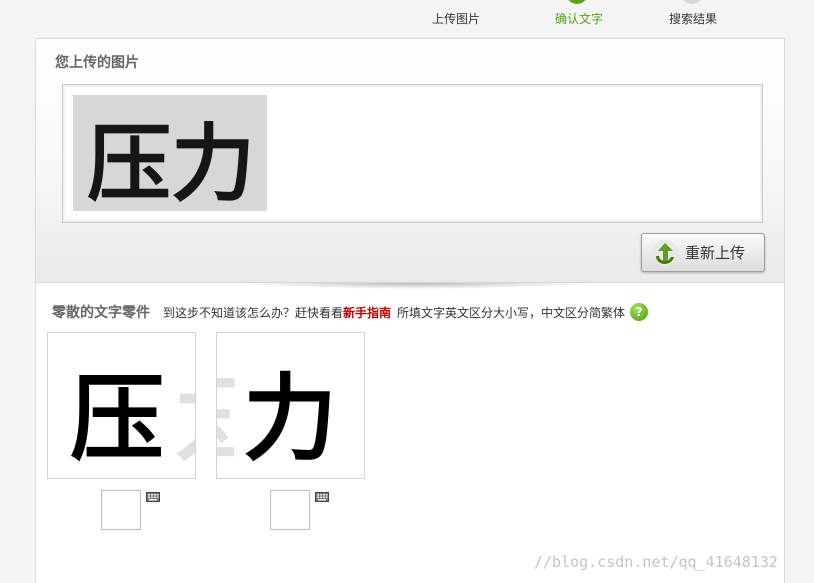 The height and width of the screenshot is (583, 814). Describe the element at coordinates (416, 286) in the screenshot. I see `section-divider` at that location.